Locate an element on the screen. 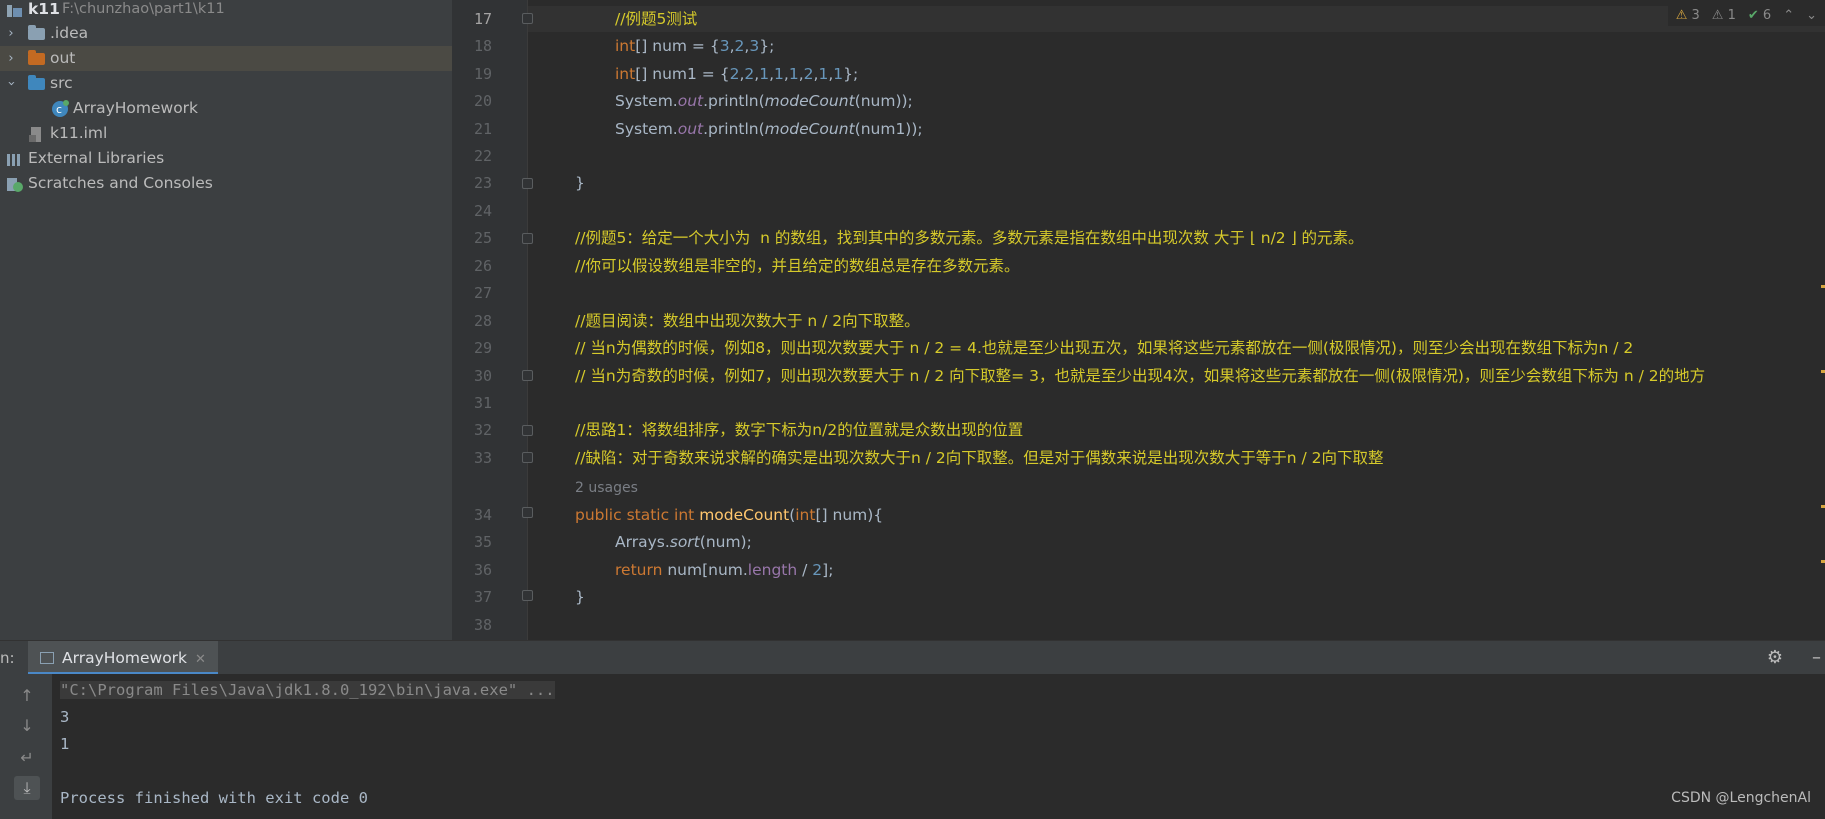  typo-count: ✔ 6 is located at coordinates (1759, 15).